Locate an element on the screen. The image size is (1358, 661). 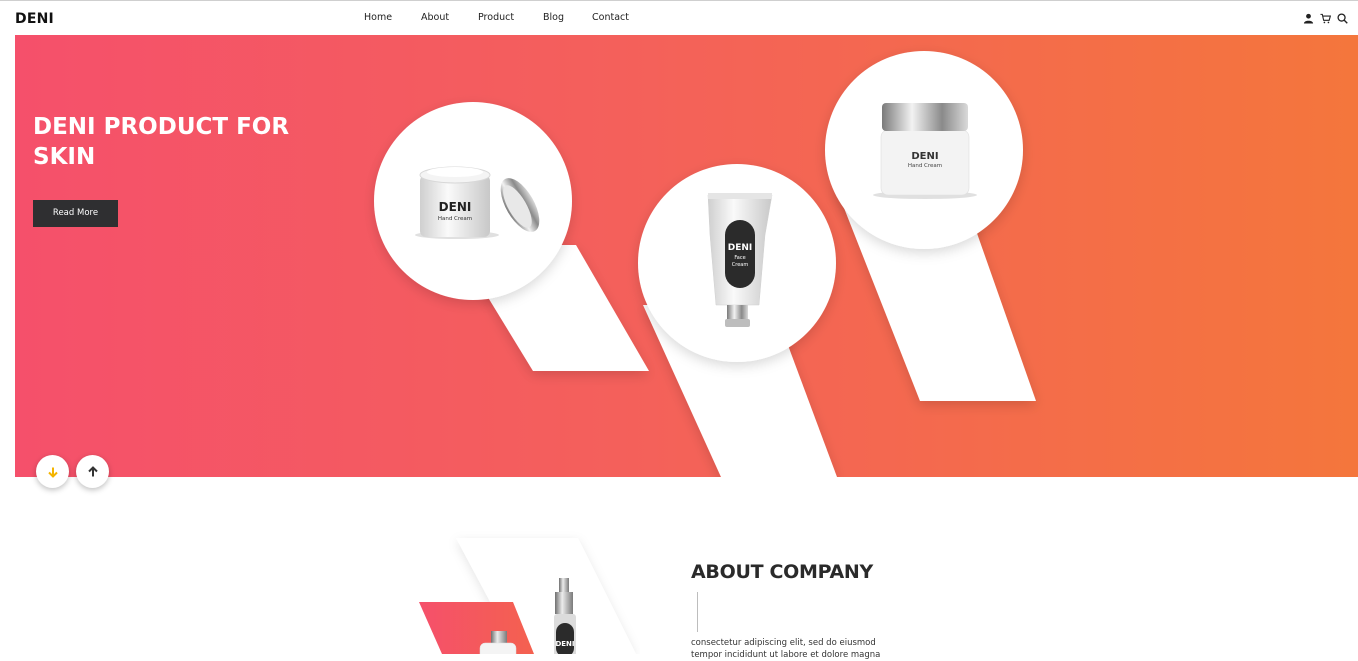
nav-contact: Contact is located at coordinates (610, 17).